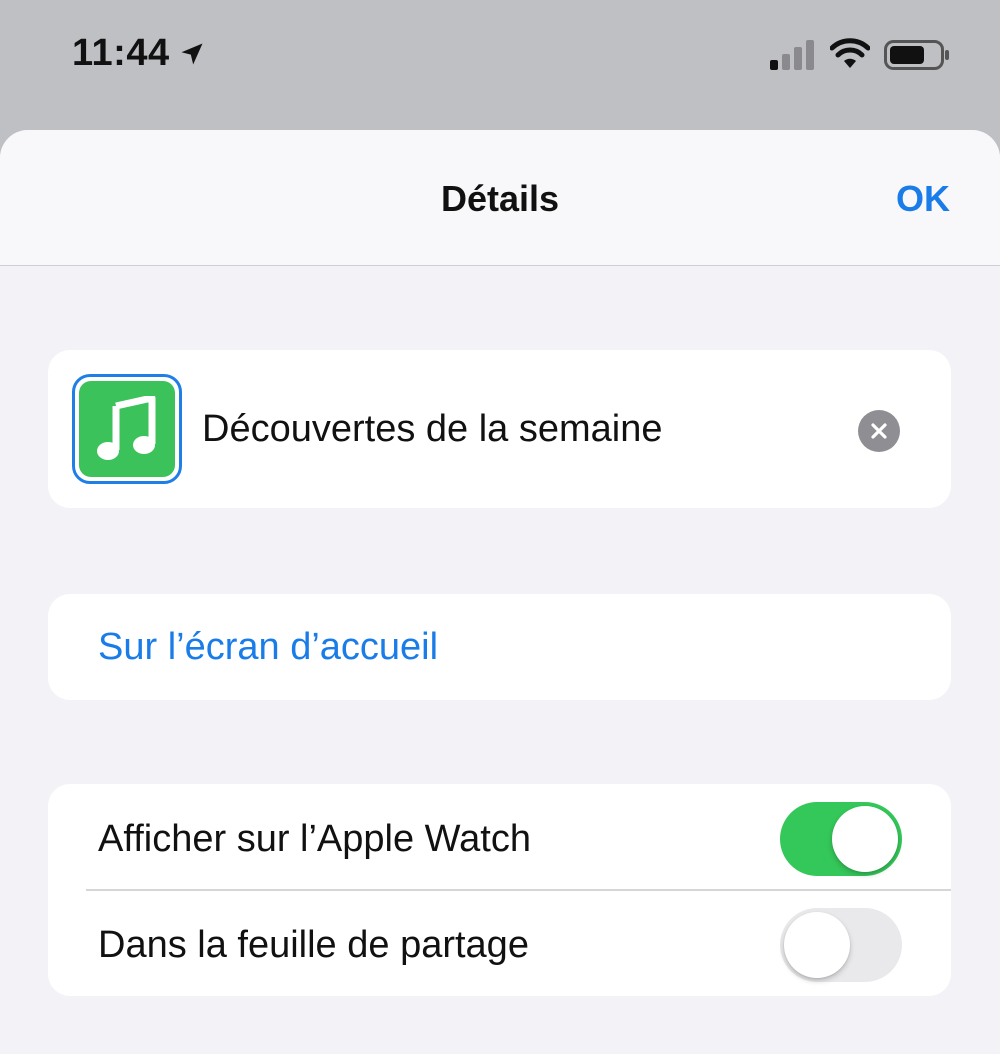 The width and height of the screenshot is (1000, 1054). I want to click on shortcut-name-card: Découvertes de la semaine, so click(499, 429).